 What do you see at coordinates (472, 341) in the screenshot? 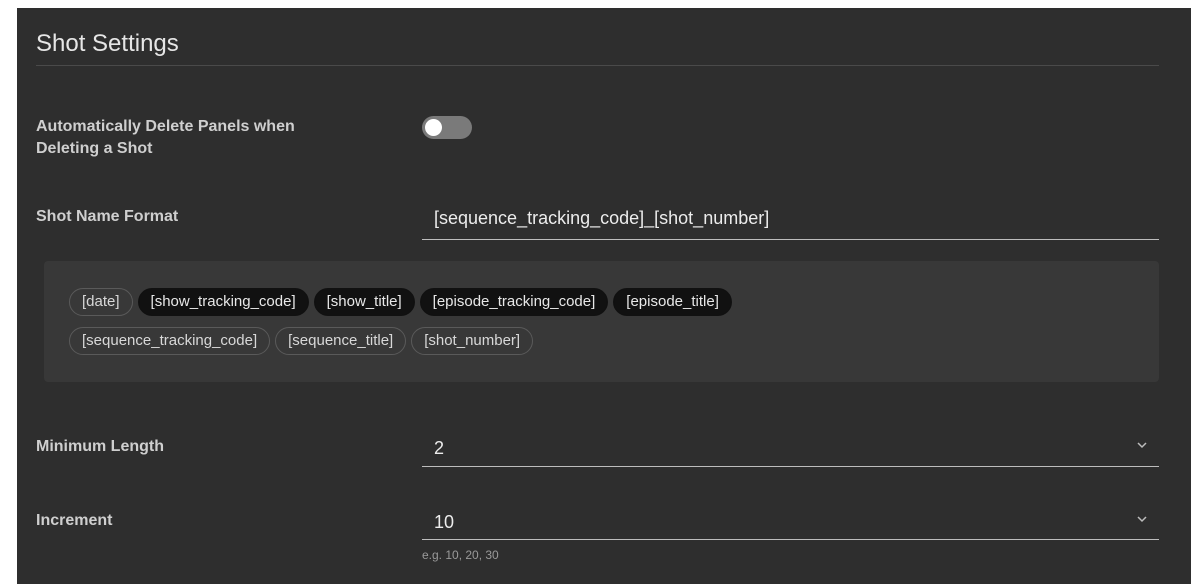
I see `token-chip: [shot_number]` at bounding box center [472, 341].